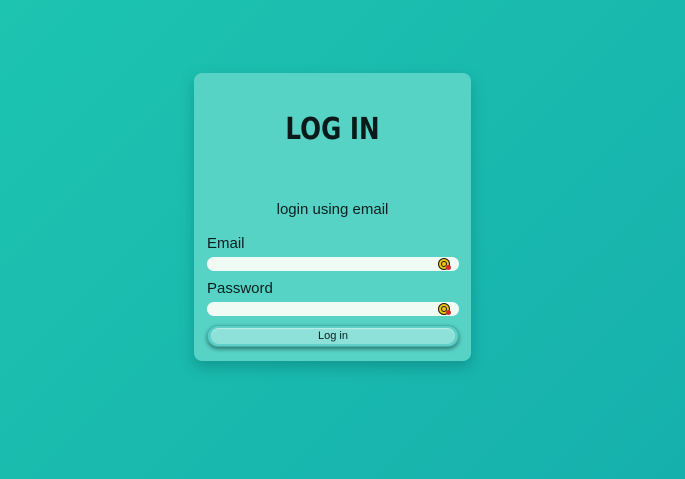 This screenshot has width=685, height=479. I want to click on password-label: Password, so click(240, 288).